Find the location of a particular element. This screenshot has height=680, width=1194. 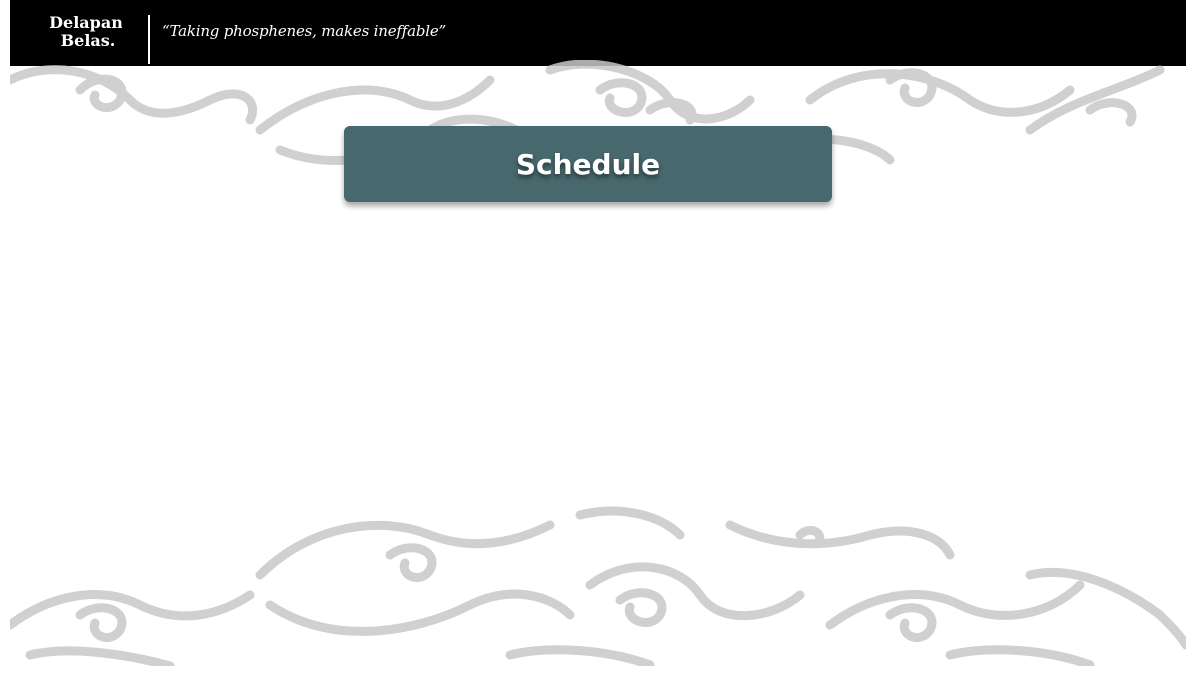

delapan-belas-logo-icon: Delapan Belas. is located at coordinates (86, 31).